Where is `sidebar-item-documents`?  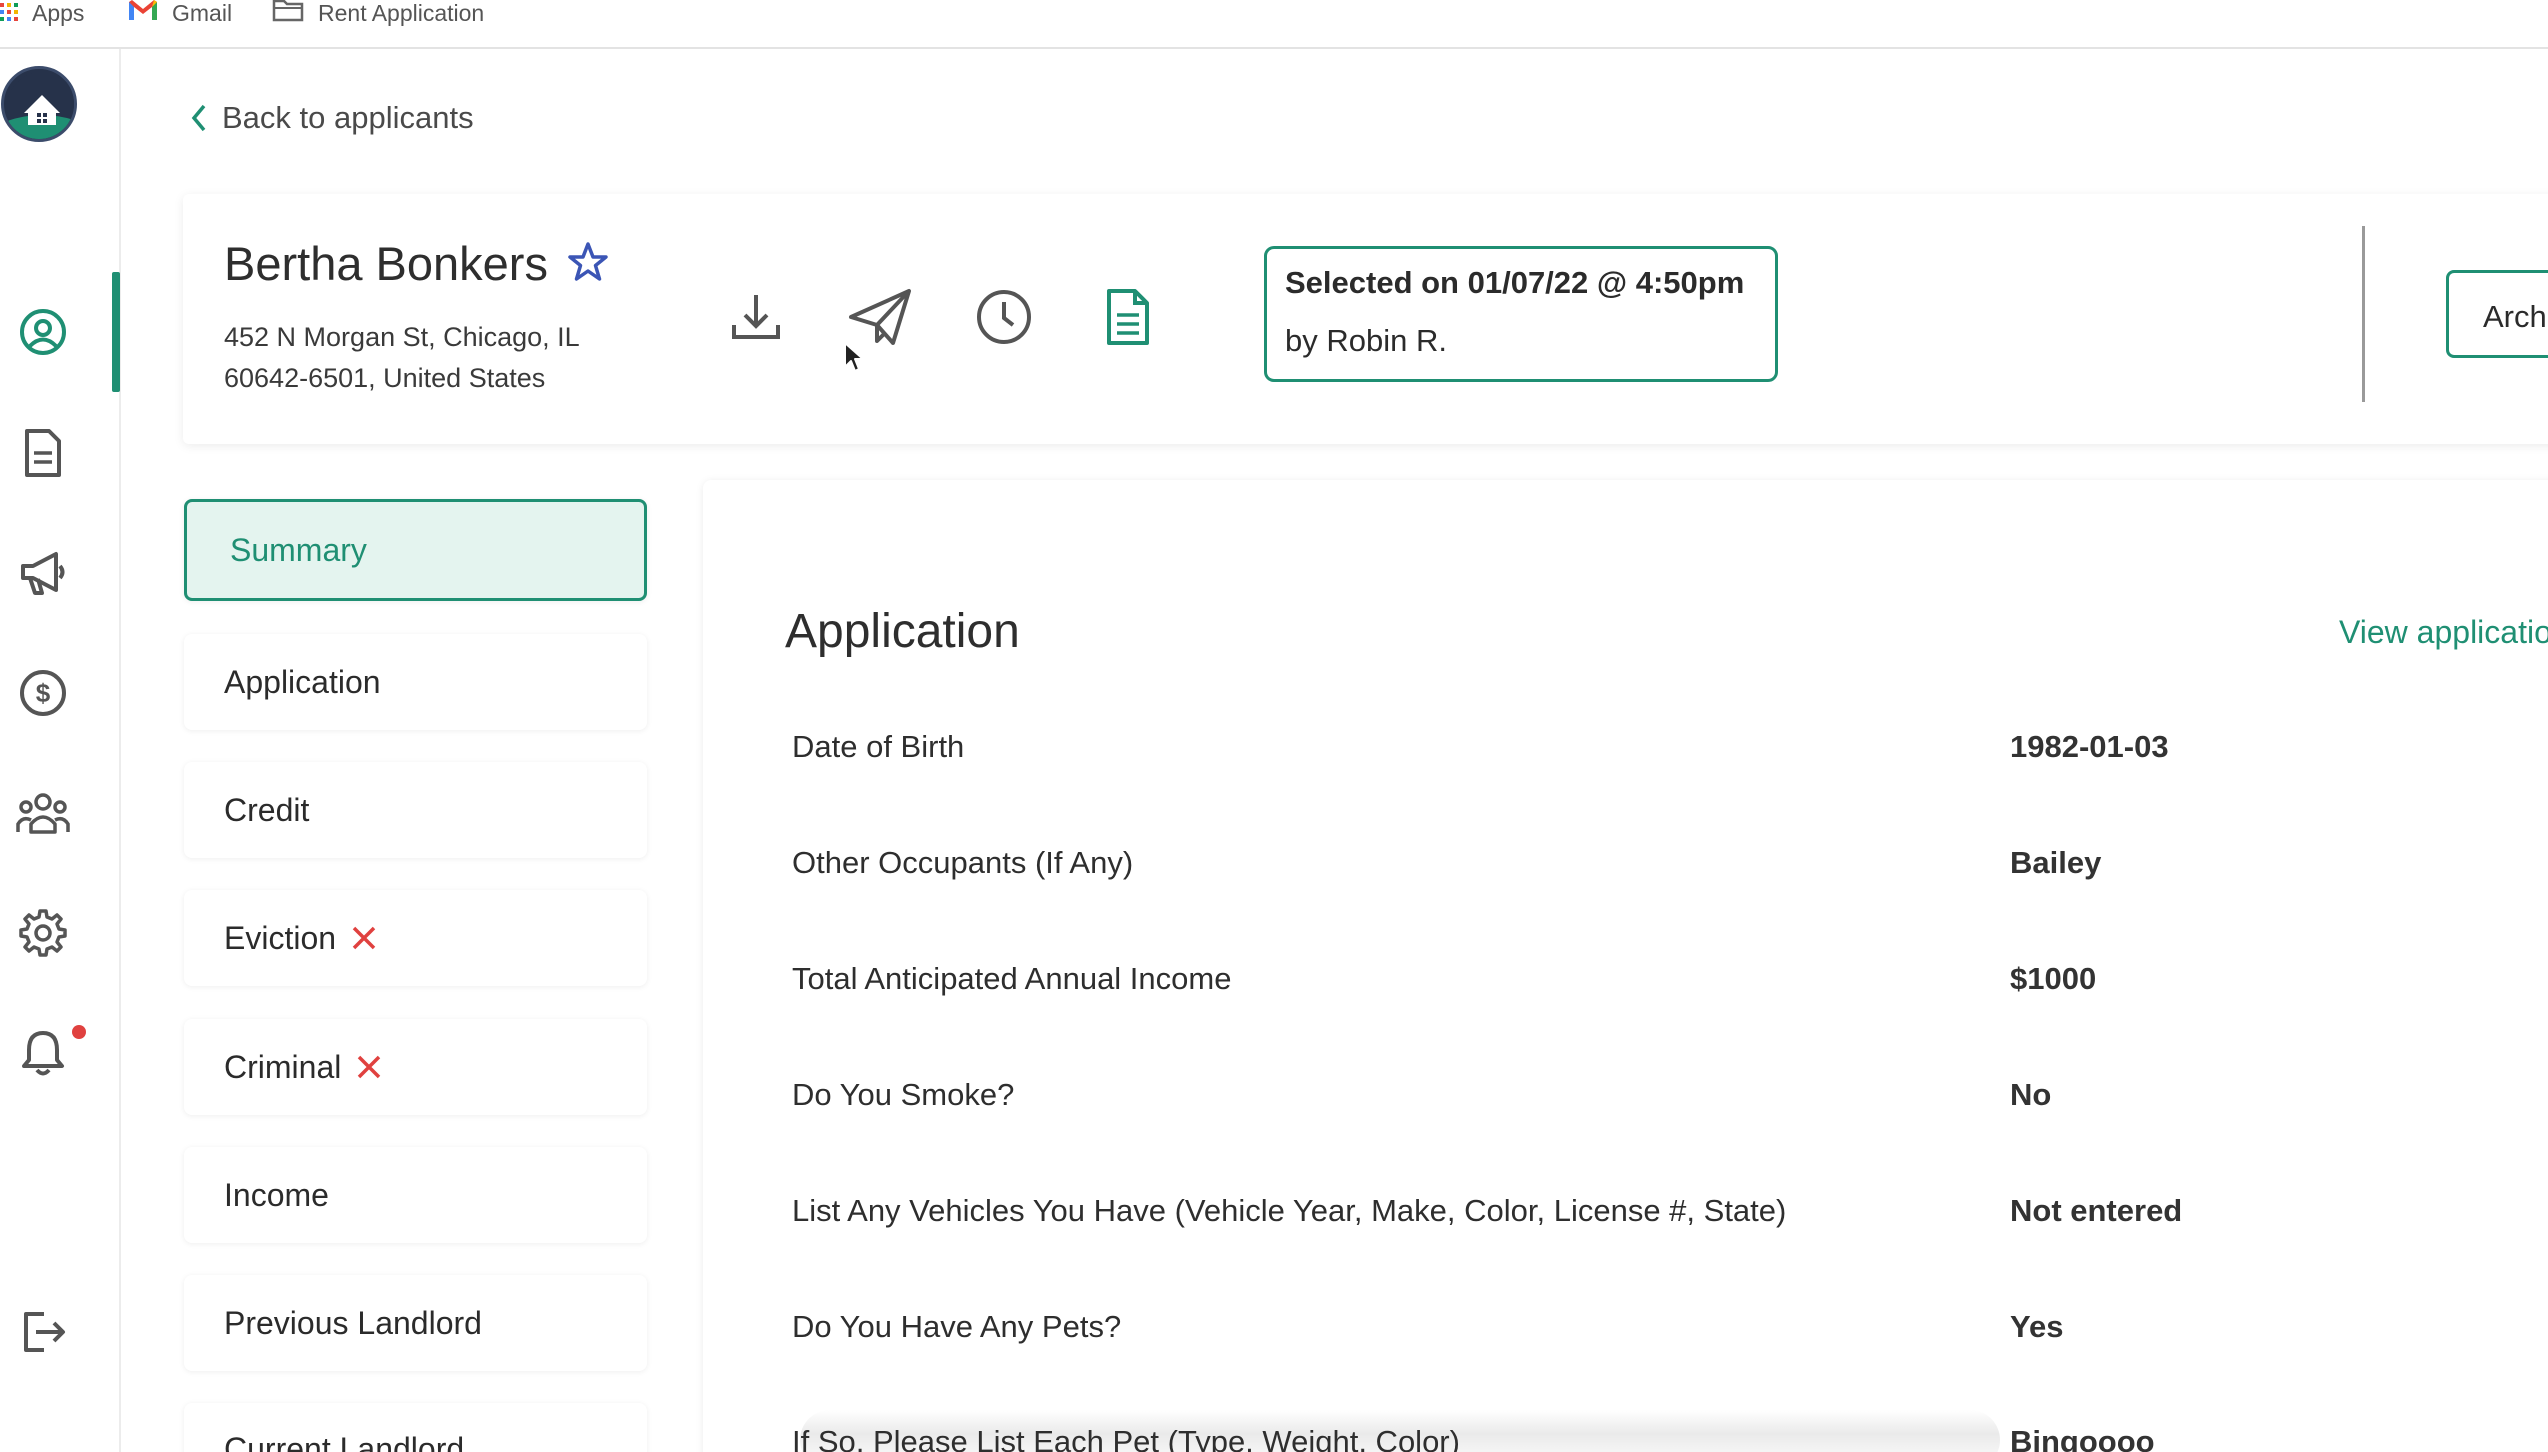
sidebar-item-documents is located at coordinates (43, 453).